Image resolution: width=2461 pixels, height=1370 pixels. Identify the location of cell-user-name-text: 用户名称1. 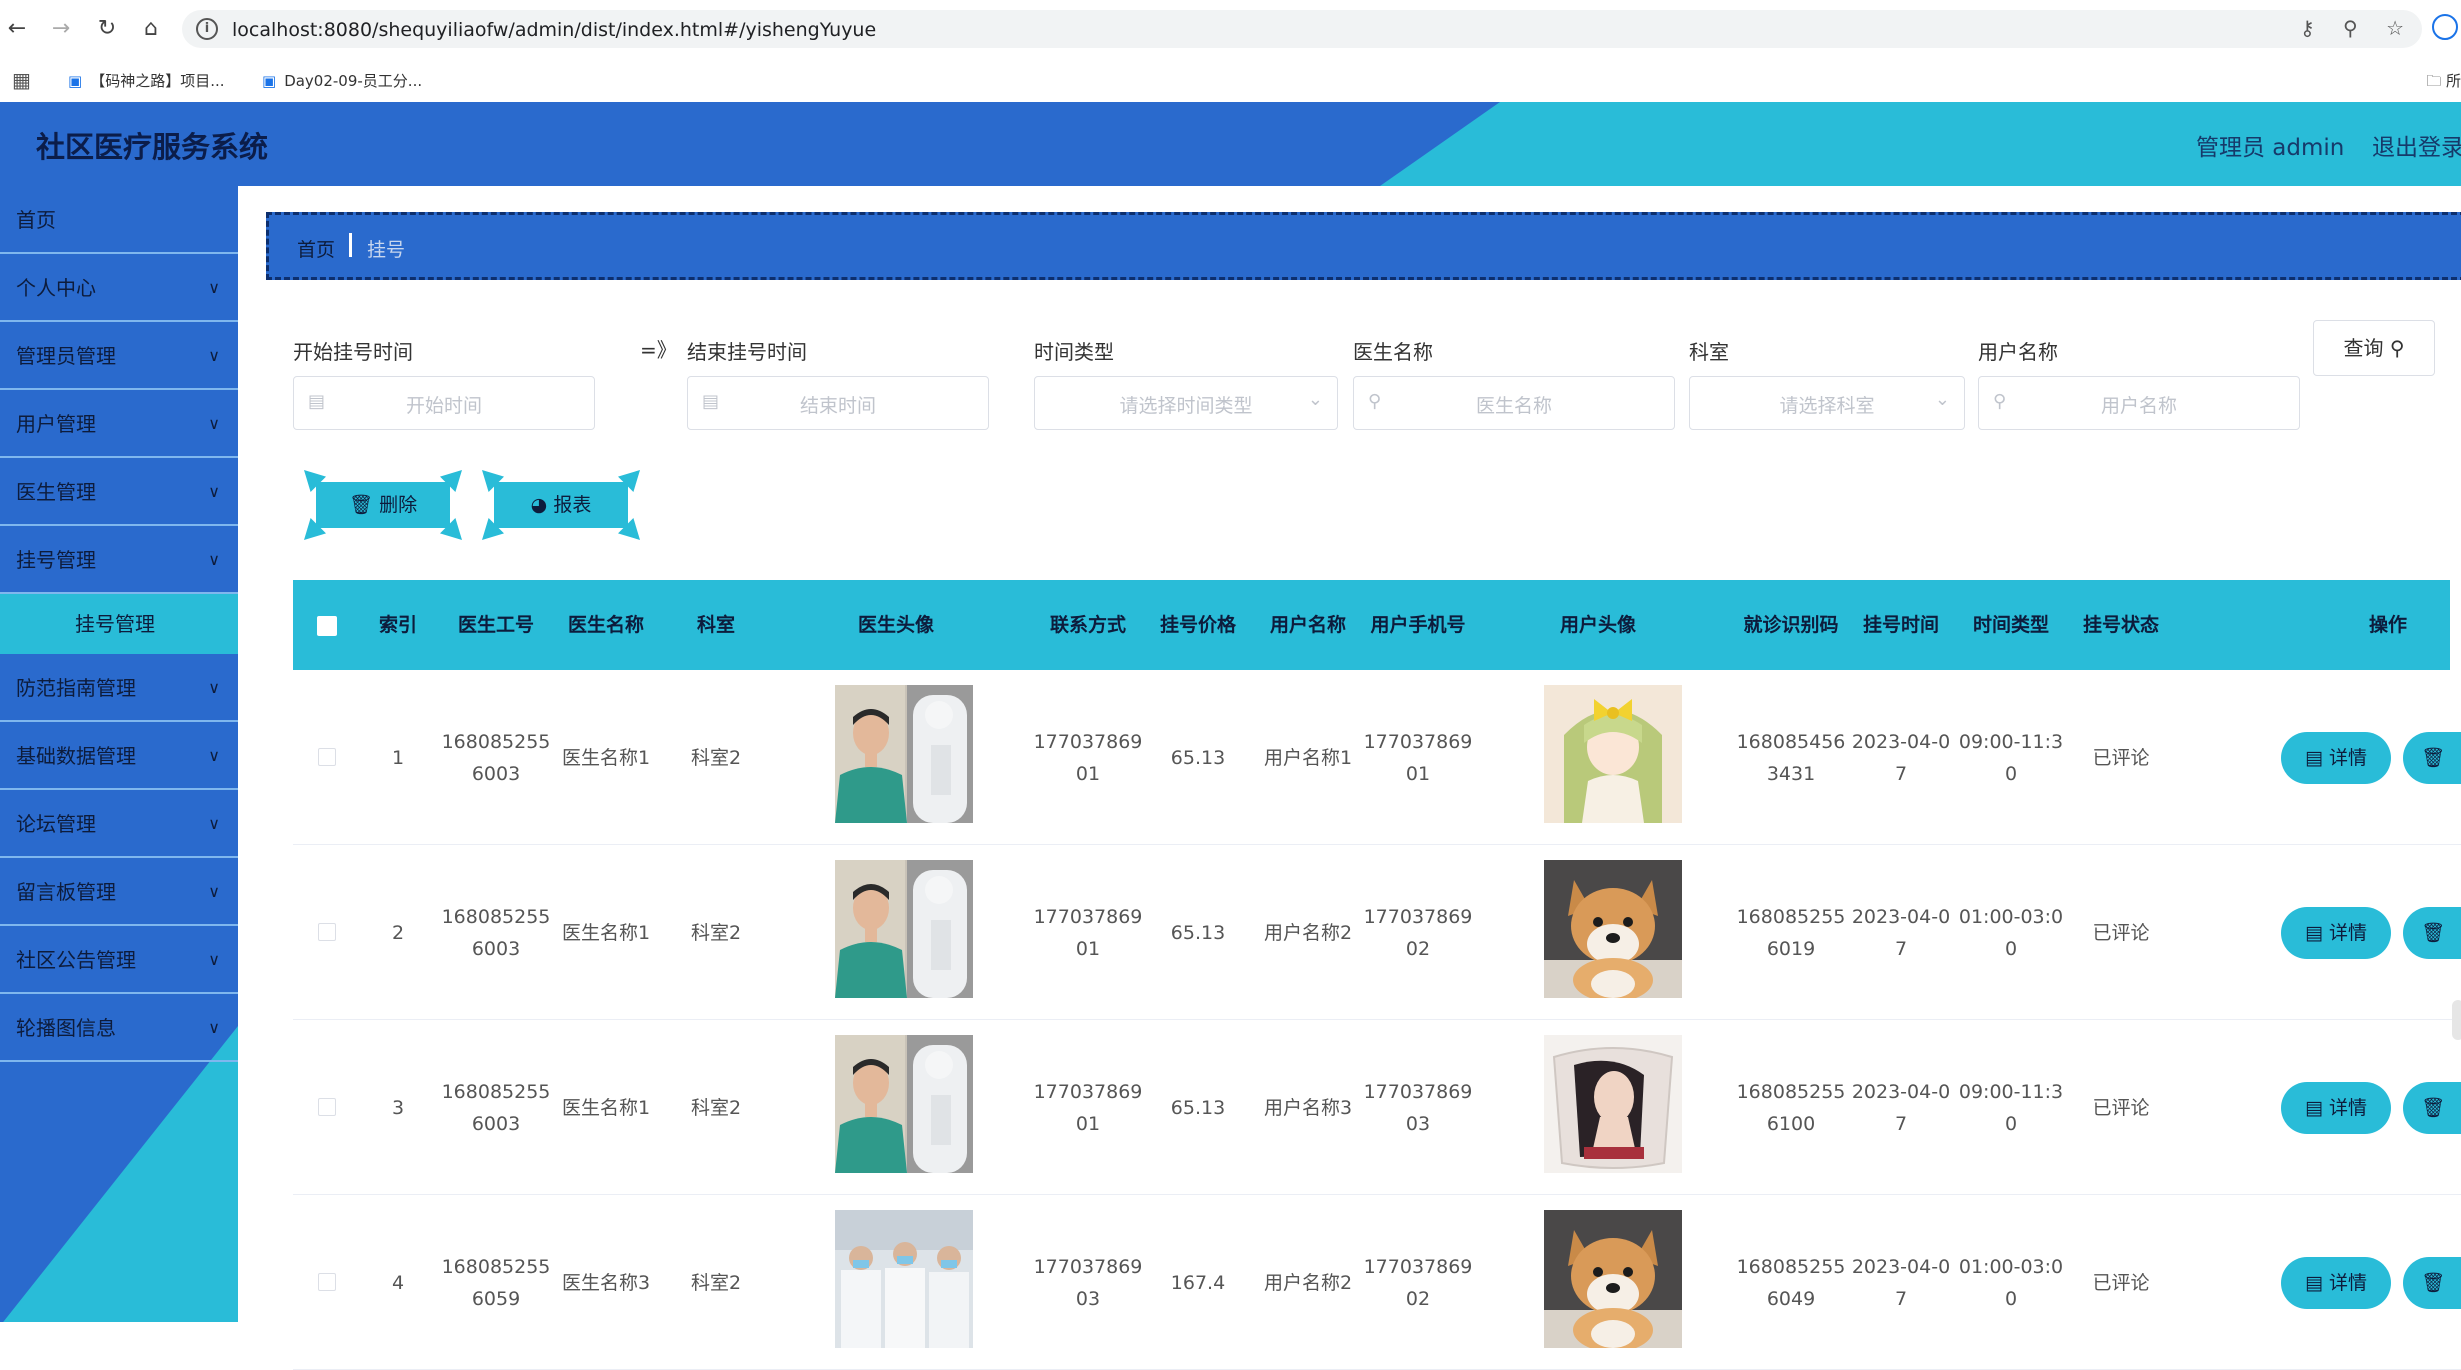
(1308, 757).